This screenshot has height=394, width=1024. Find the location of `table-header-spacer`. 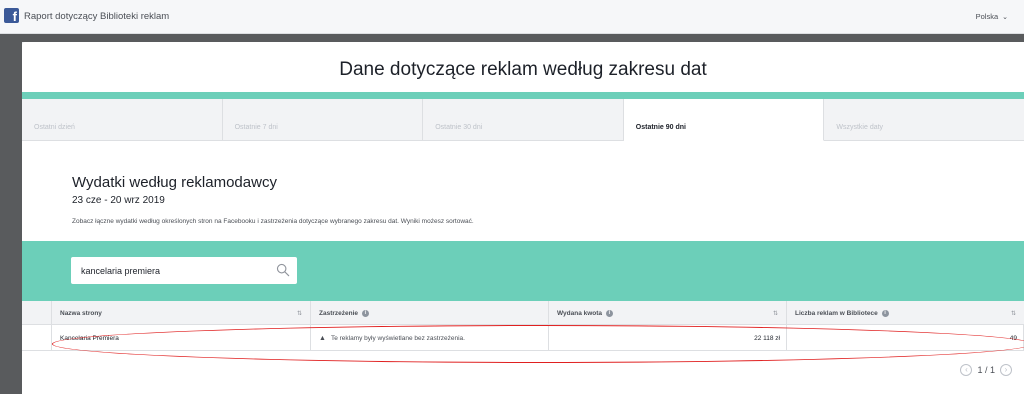

table-header-spacer is located at coordinates (37, 313).